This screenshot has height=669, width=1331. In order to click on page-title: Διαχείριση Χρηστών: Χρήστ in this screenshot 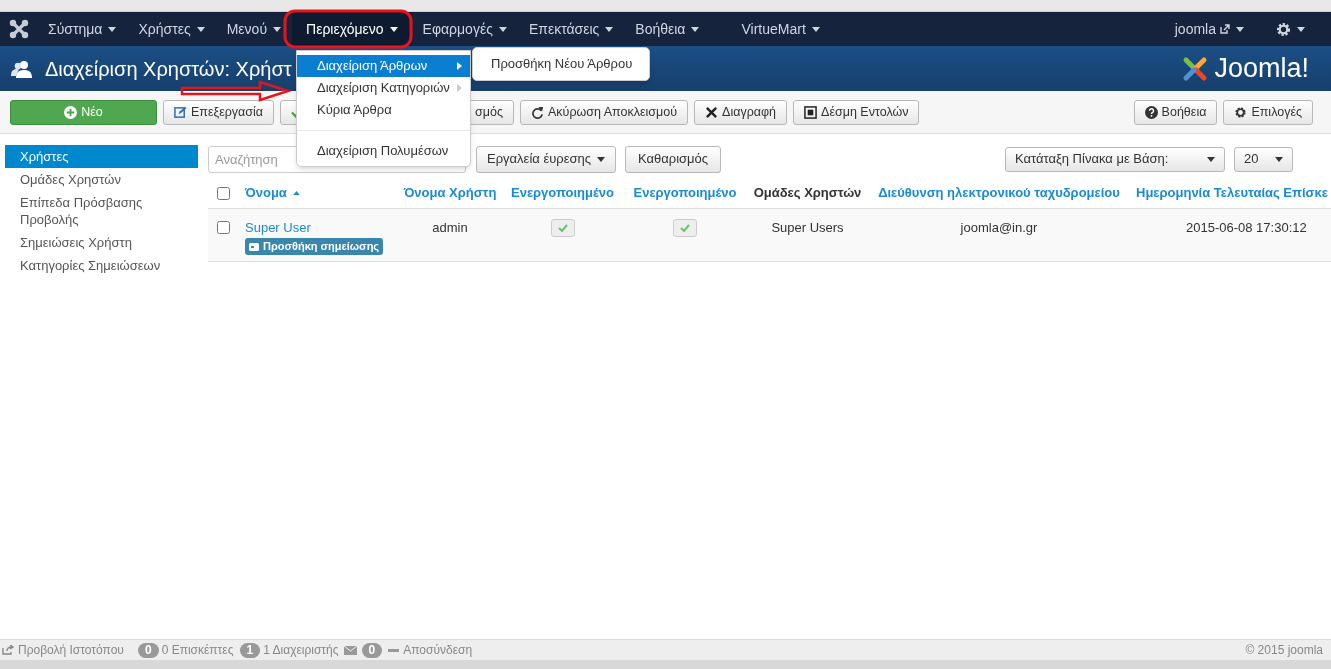, I will do `click(168, 68)`.